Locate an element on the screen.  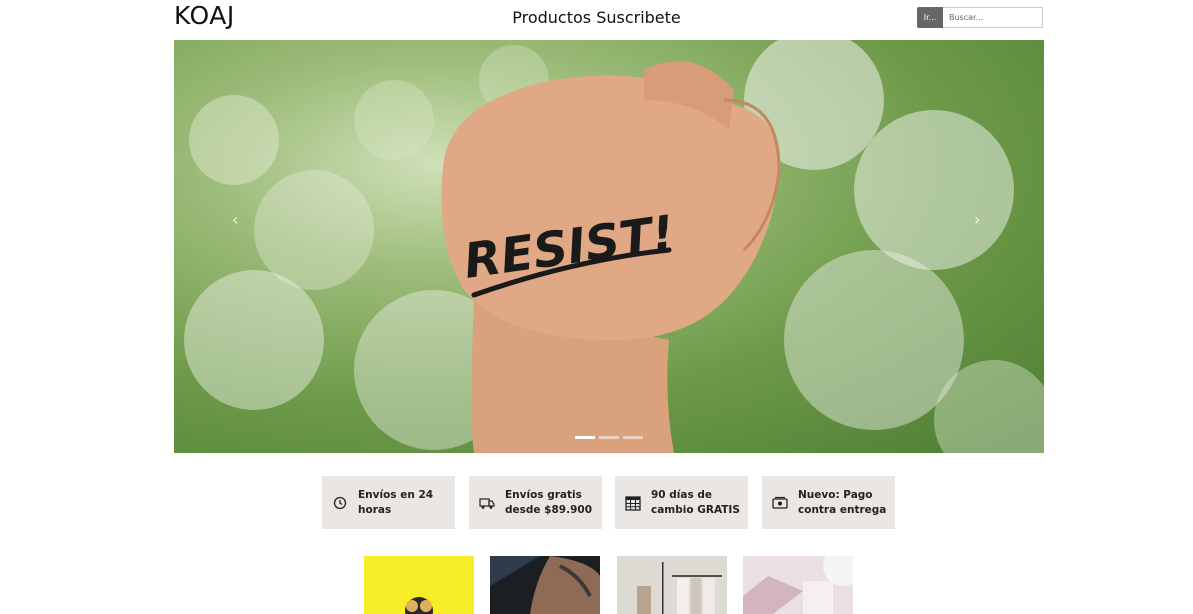
search-input is located at coordinates (993, 17).